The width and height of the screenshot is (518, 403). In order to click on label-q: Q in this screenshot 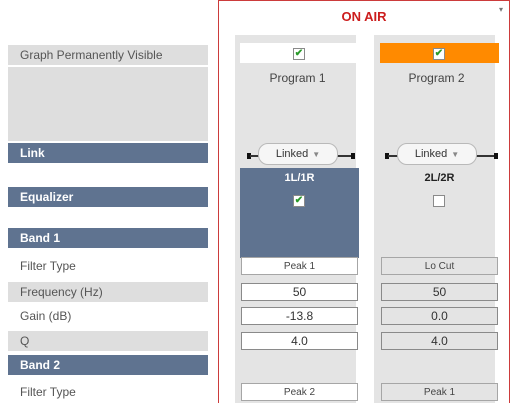, I will do `click(108, 341)`.